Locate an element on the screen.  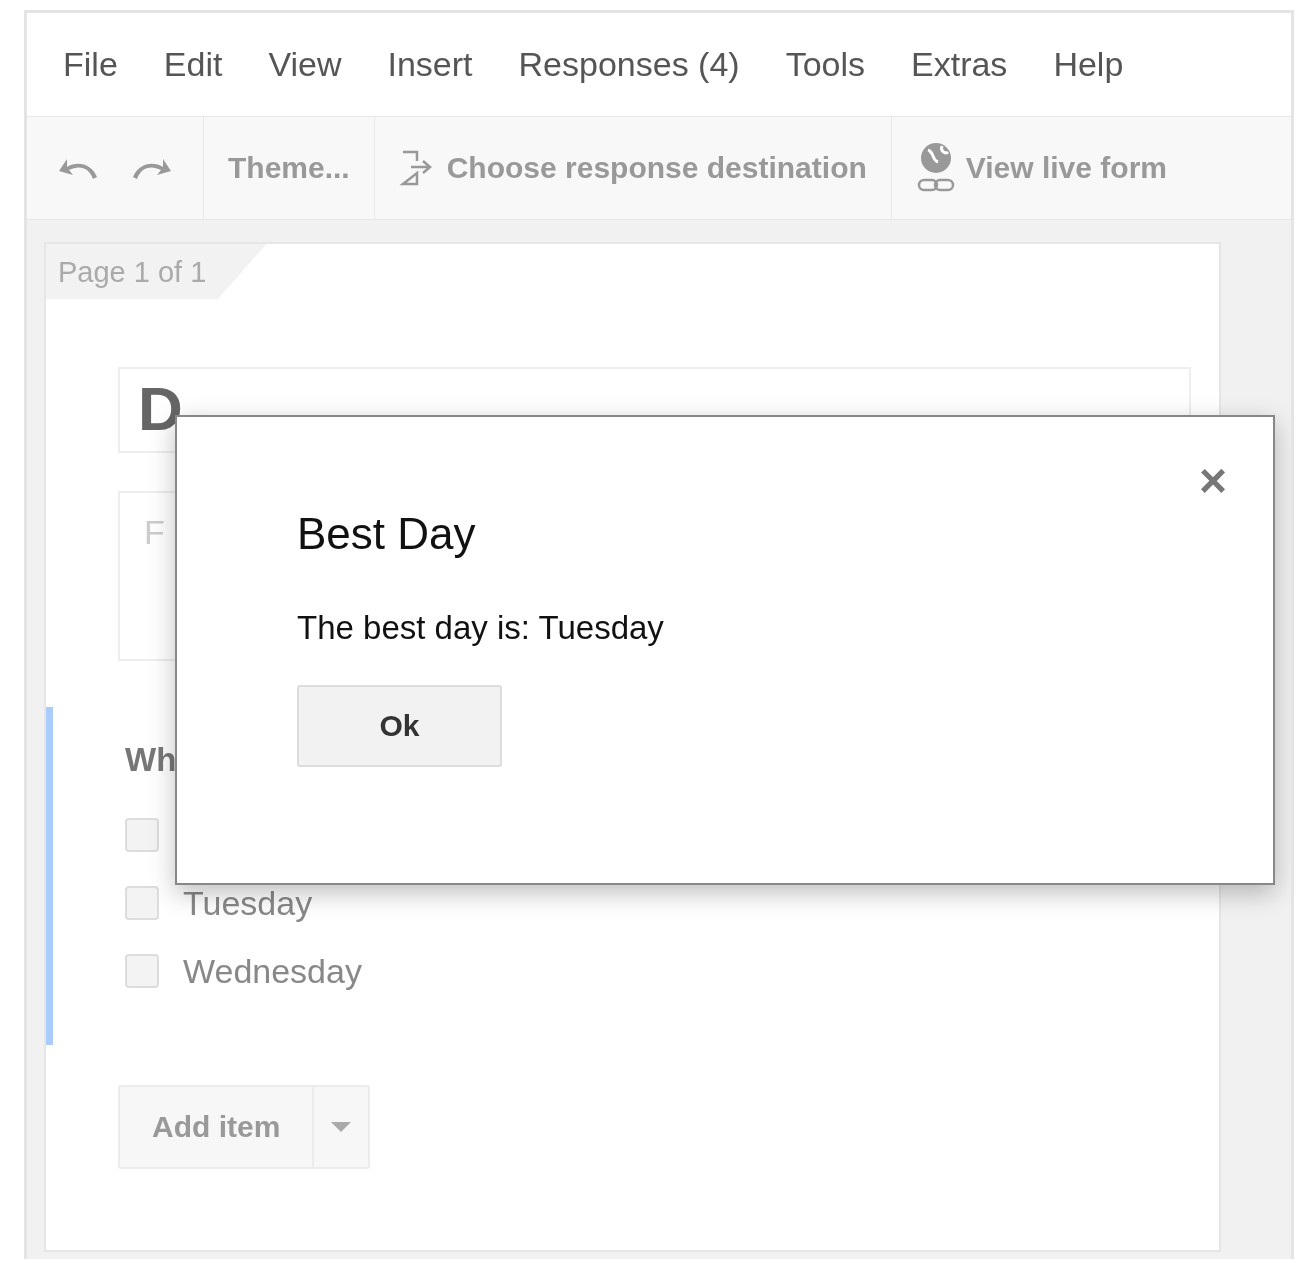
caret-icon is located at coordinates (341, 1127).